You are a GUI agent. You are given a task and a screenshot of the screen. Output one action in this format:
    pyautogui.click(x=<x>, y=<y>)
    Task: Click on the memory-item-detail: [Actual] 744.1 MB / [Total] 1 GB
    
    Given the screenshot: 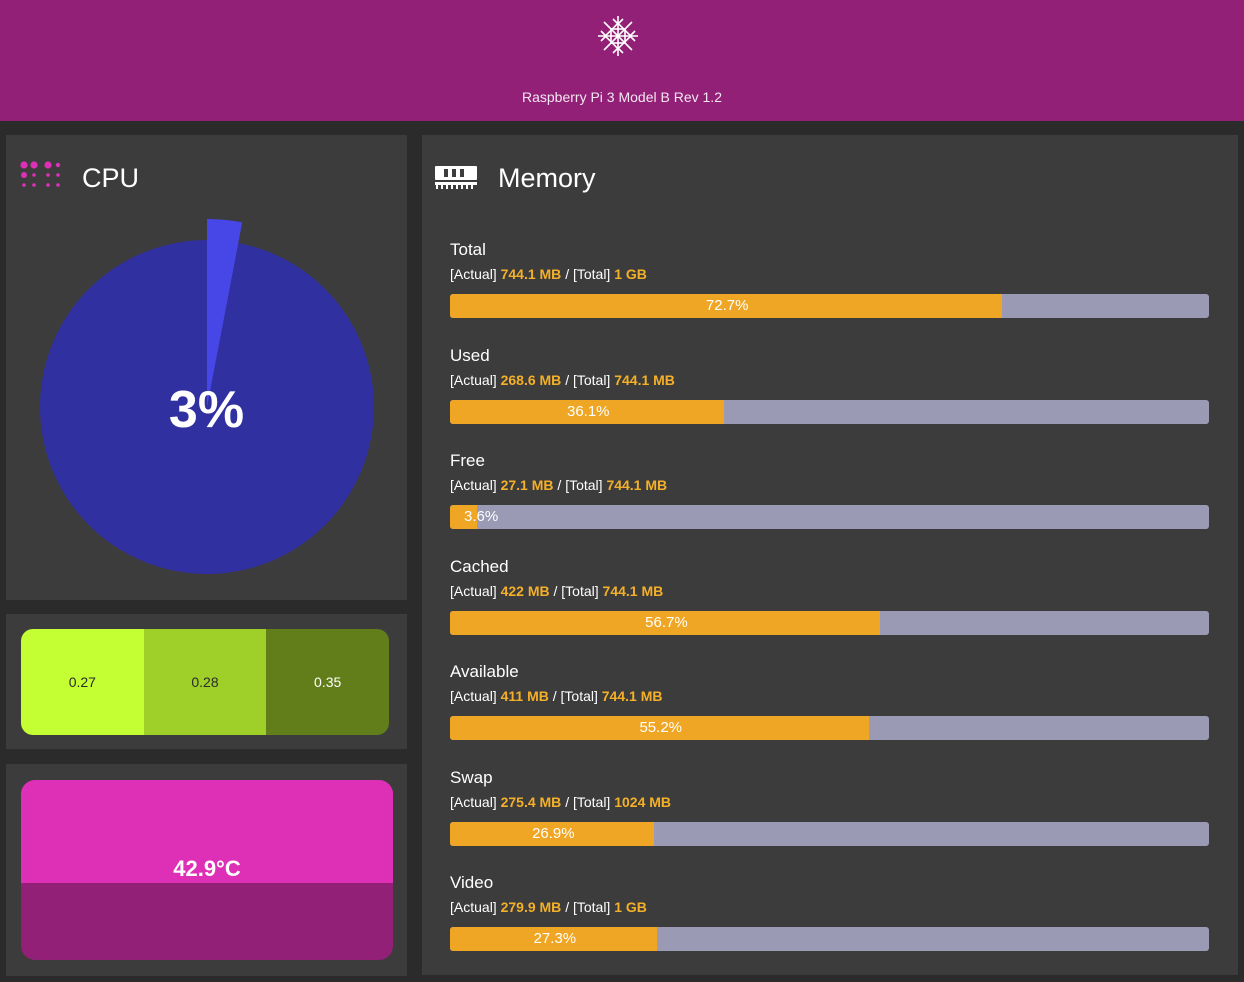 What is the action you would take?
    pyautogui.click(x=548, y=274)
    